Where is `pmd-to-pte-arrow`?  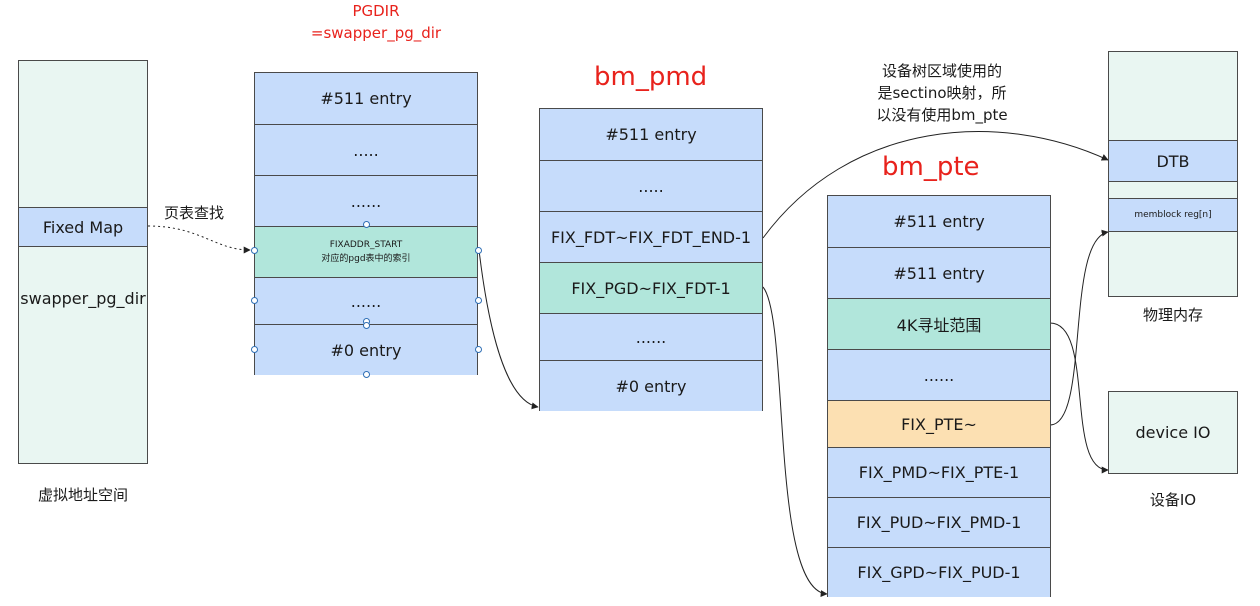 pmd-to-pte-arrow is located at coordinates (795, 442).